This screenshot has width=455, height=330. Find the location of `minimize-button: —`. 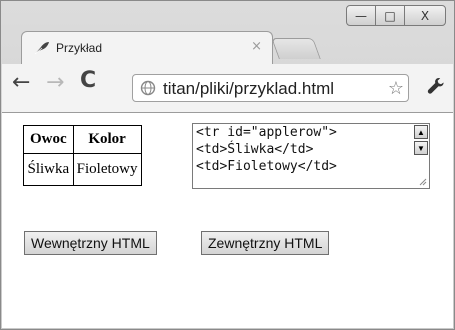

minimize-button: — is located at coordinates (361, 15).